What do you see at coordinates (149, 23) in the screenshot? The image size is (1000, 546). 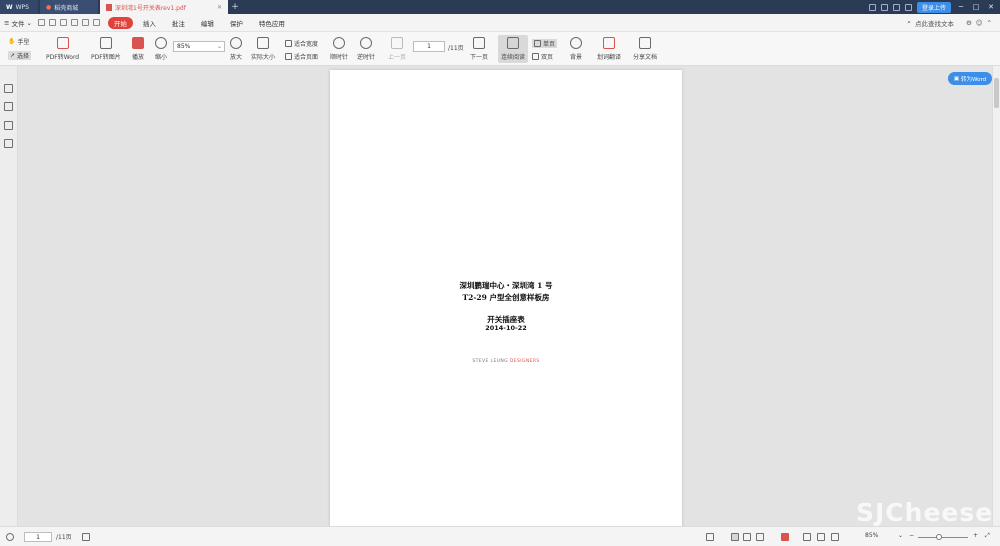 I see `tab-insert: 插入` at bounding box center [149, 23].